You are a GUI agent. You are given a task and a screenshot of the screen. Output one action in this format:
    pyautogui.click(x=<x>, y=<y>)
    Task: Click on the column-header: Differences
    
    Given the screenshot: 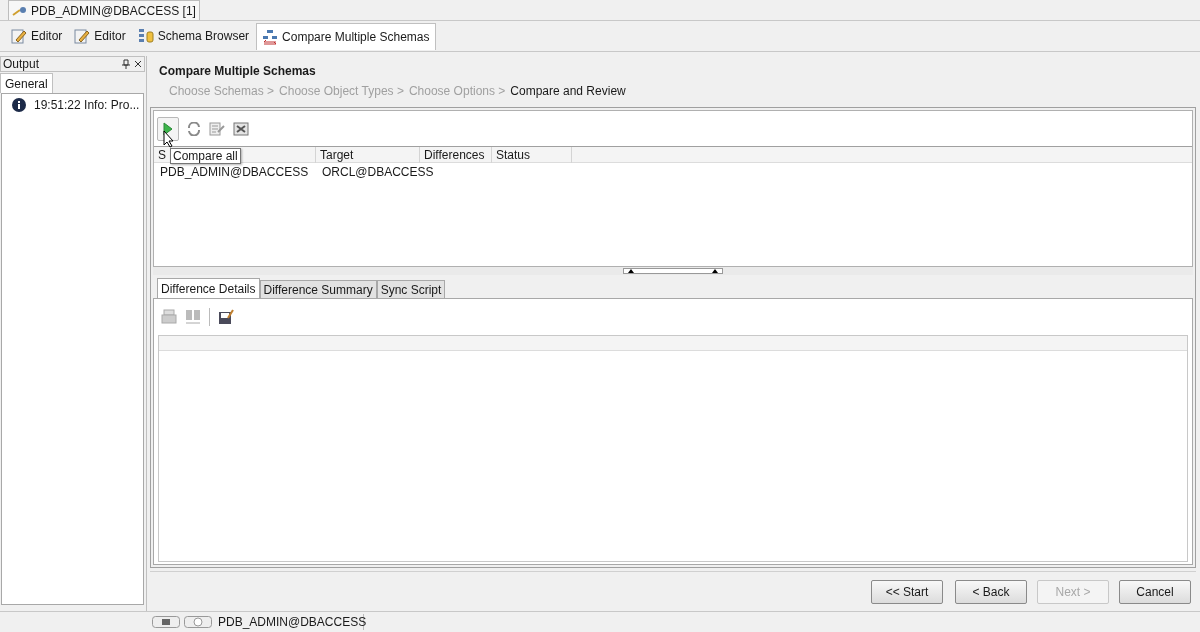 What is the action you would take?
    pyautogui.click(x=456, y=154)
    